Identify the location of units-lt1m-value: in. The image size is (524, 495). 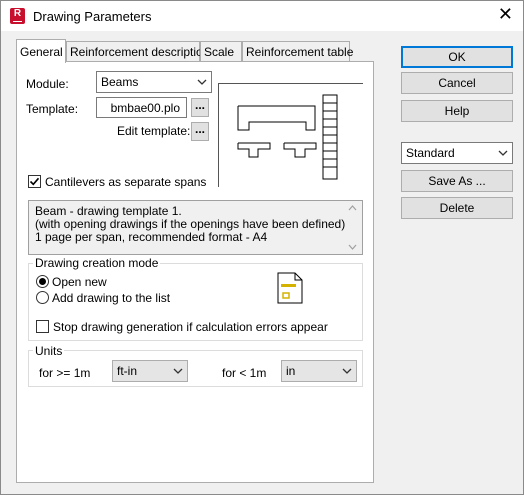
(291, 371).